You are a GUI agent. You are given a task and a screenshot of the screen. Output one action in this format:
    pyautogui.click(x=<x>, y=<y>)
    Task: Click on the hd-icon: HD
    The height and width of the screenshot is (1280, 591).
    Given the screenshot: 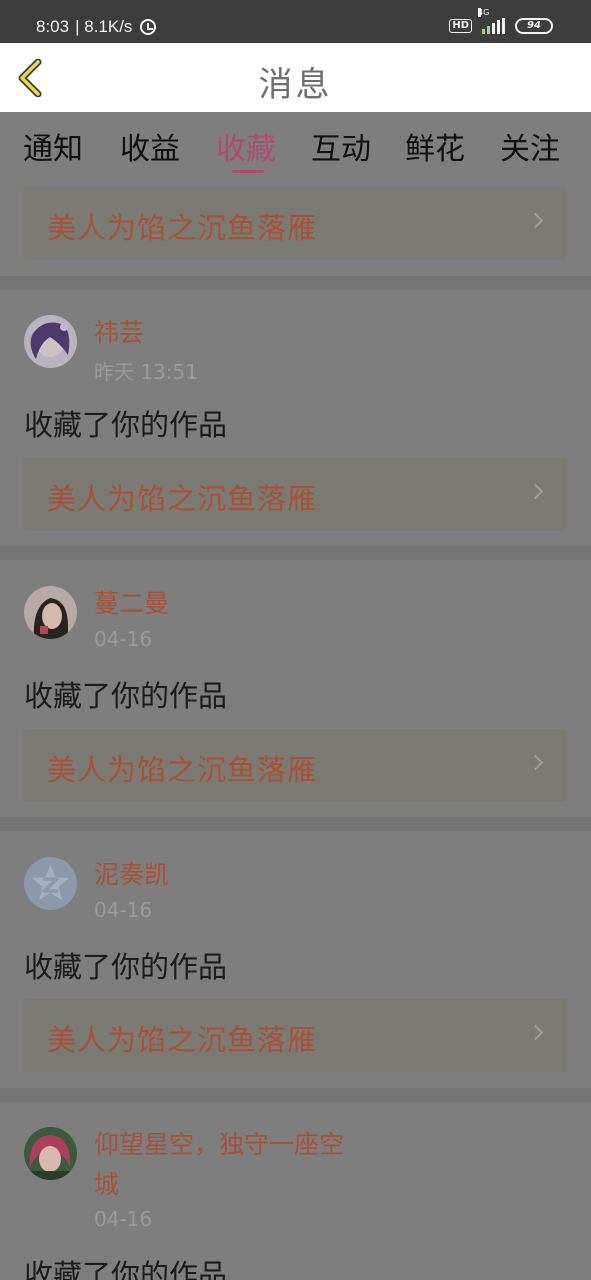 What is the action you would take?
    pyautogui.click(x=460, y=26)
    